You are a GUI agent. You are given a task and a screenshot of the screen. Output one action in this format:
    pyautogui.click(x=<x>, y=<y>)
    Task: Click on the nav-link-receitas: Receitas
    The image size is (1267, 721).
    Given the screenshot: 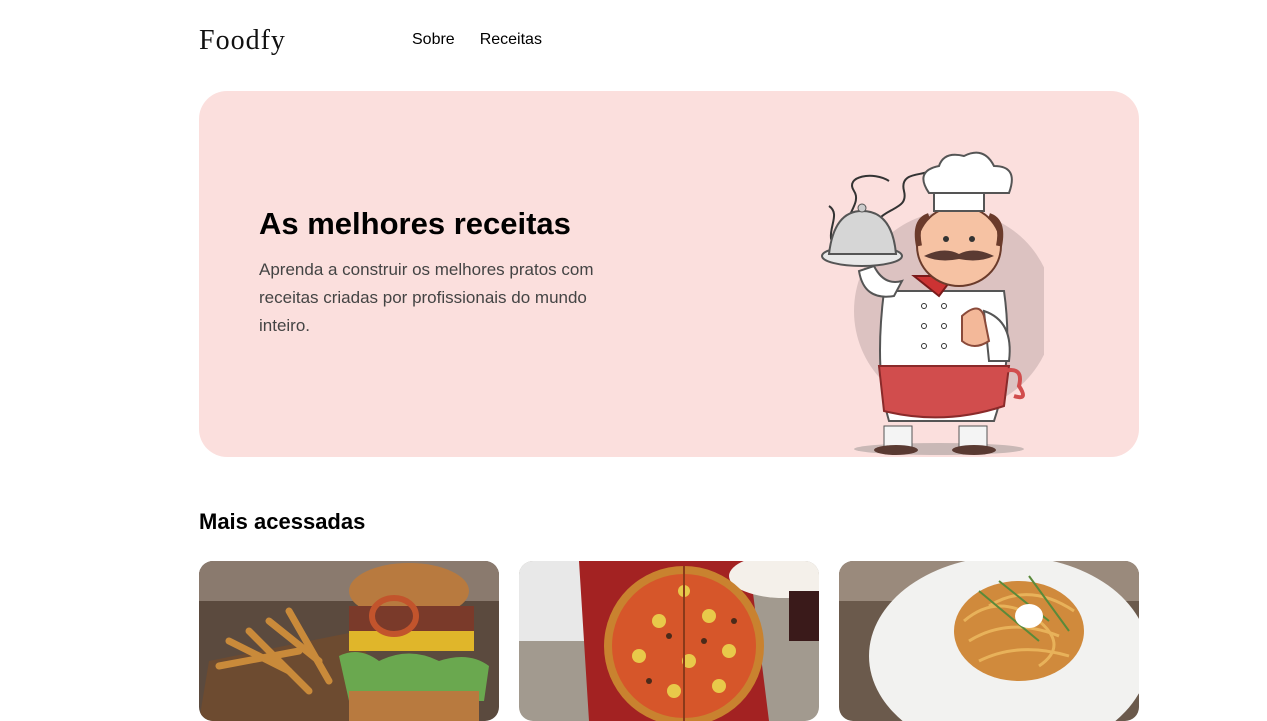 What is the action you would take?
    pyautogui.click(x=511, y=40)
    